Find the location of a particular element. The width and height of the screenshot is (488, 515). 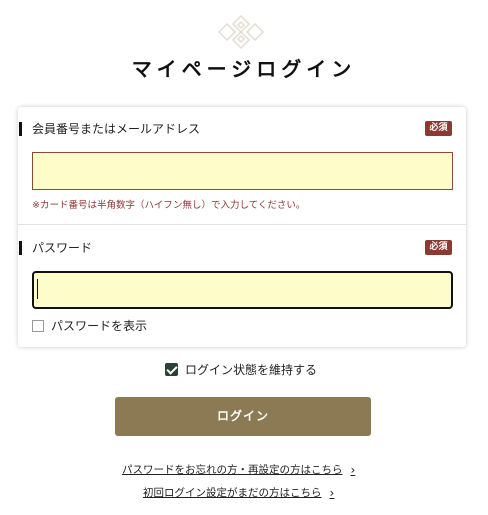

forgot-password-link: パスワードをお忘れの方・再設定の方はこちら › is located at coordinates (238, 469).